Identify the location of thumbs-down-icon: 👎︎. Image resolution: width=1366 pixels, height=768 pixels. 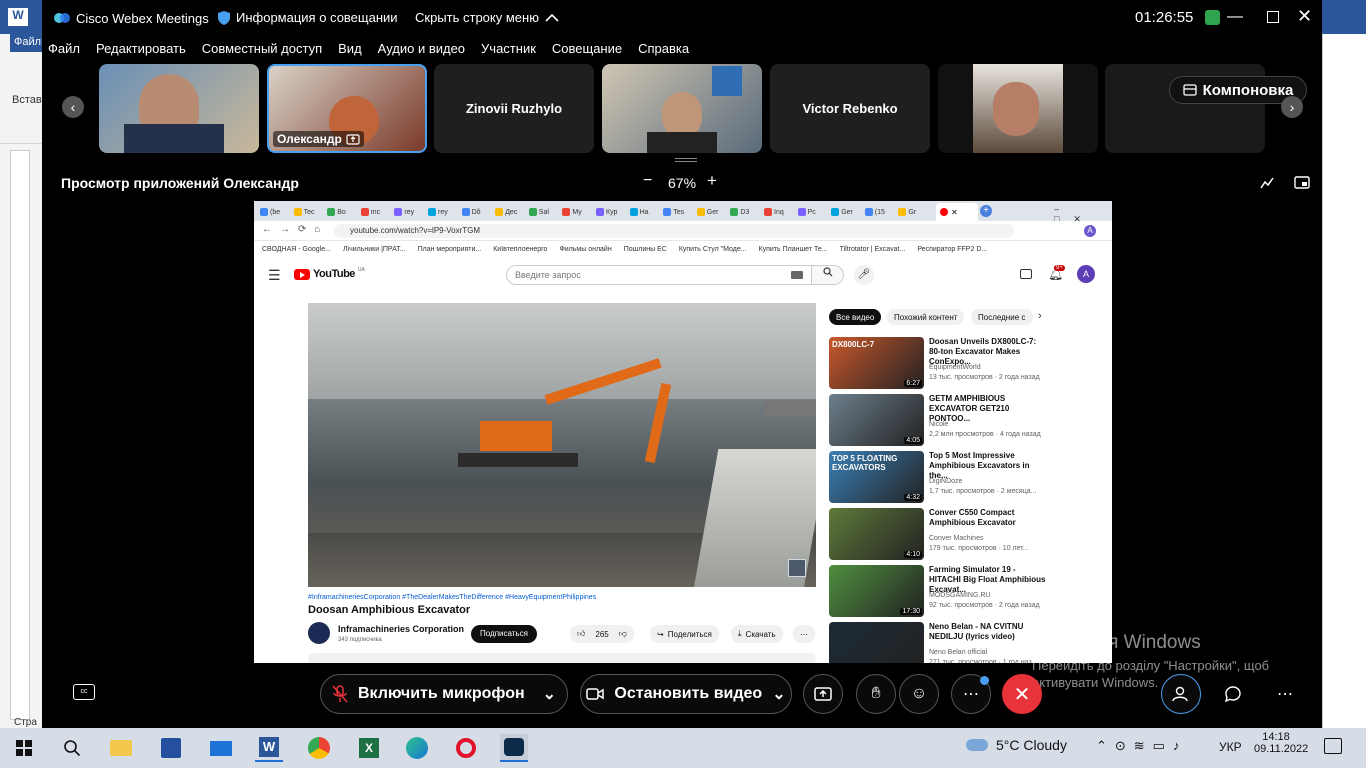
(623, 634).